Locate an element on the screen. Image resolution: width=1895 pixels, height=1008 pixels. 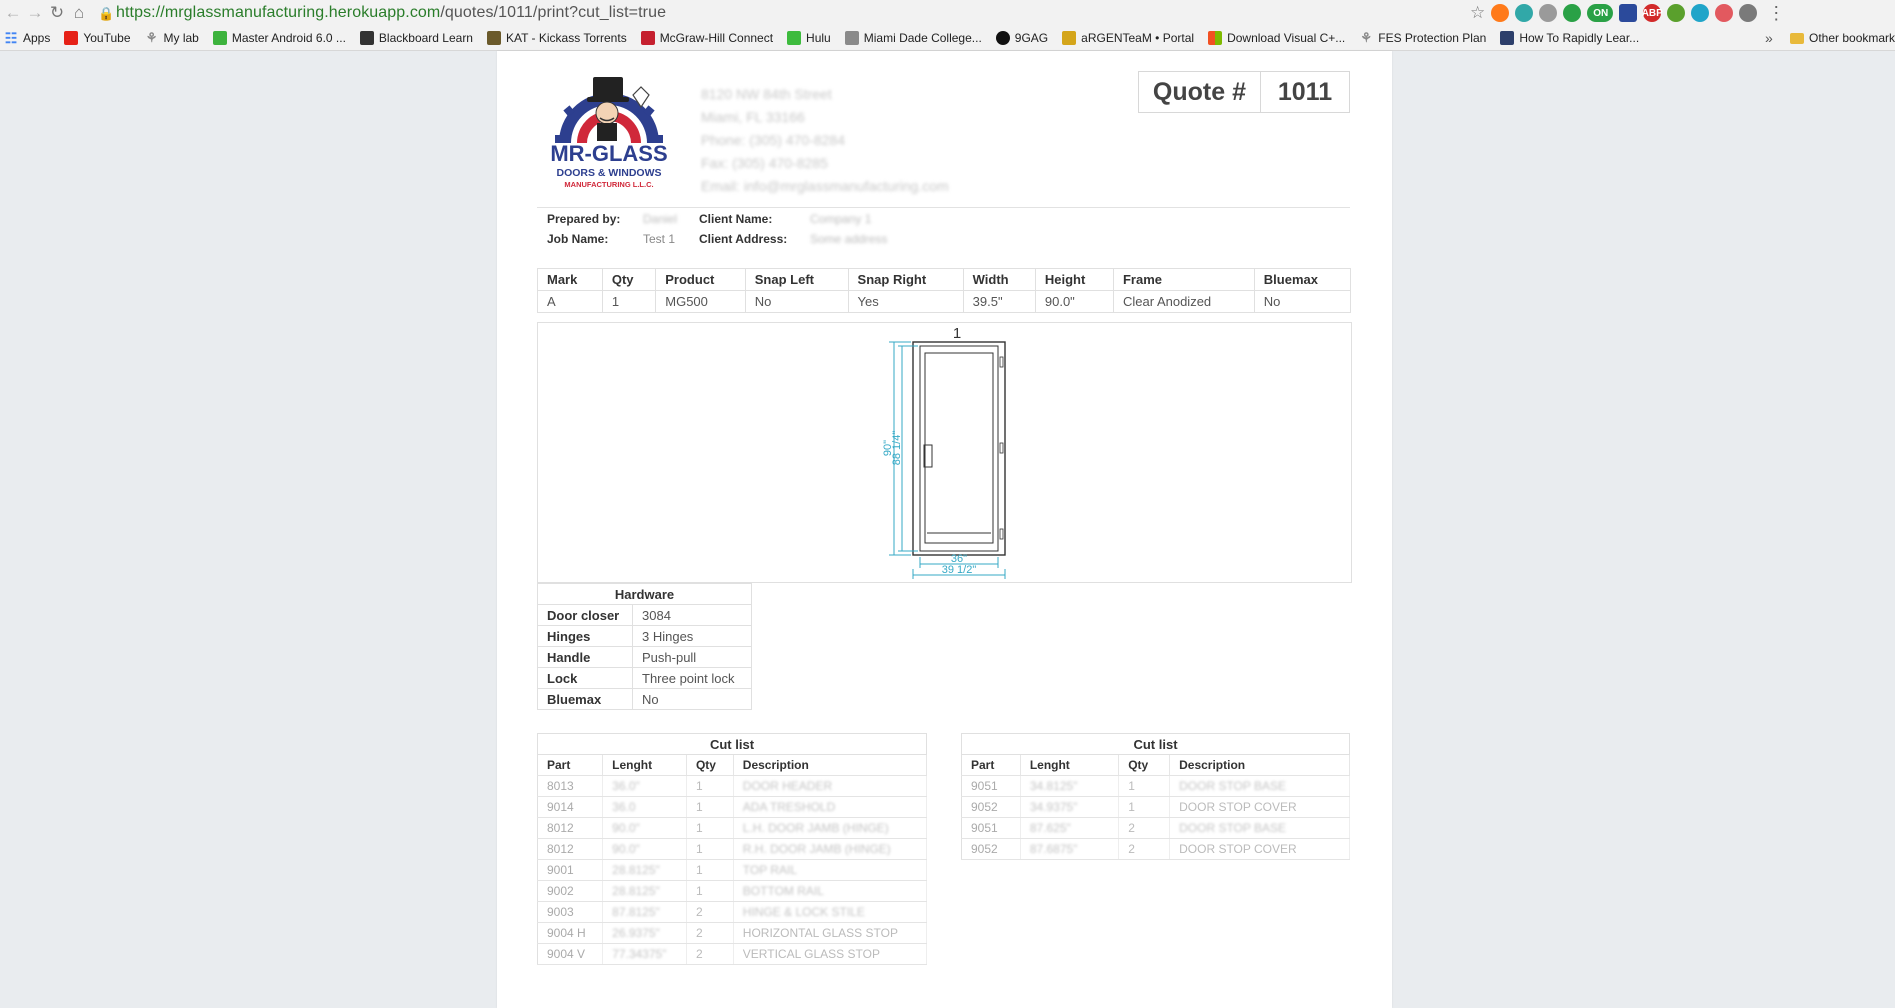
hardware-key: Handle is located at coordinates (585, 657).